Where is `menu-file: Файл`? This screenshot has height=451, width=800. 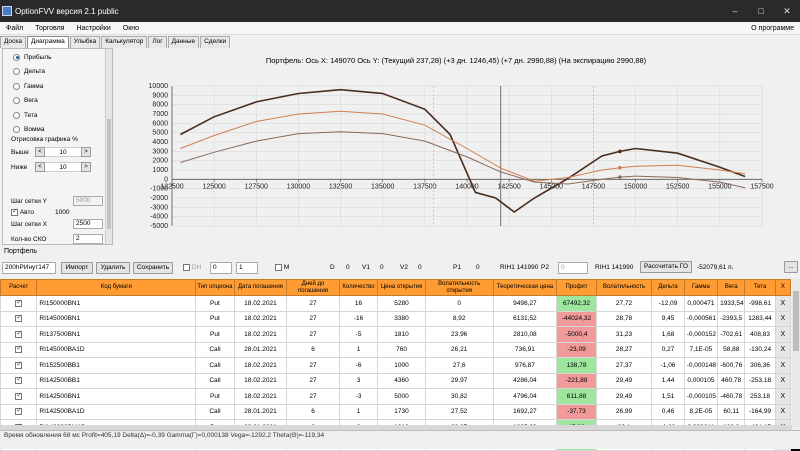 menu-file: Файл is located at coordinates (14, 28).